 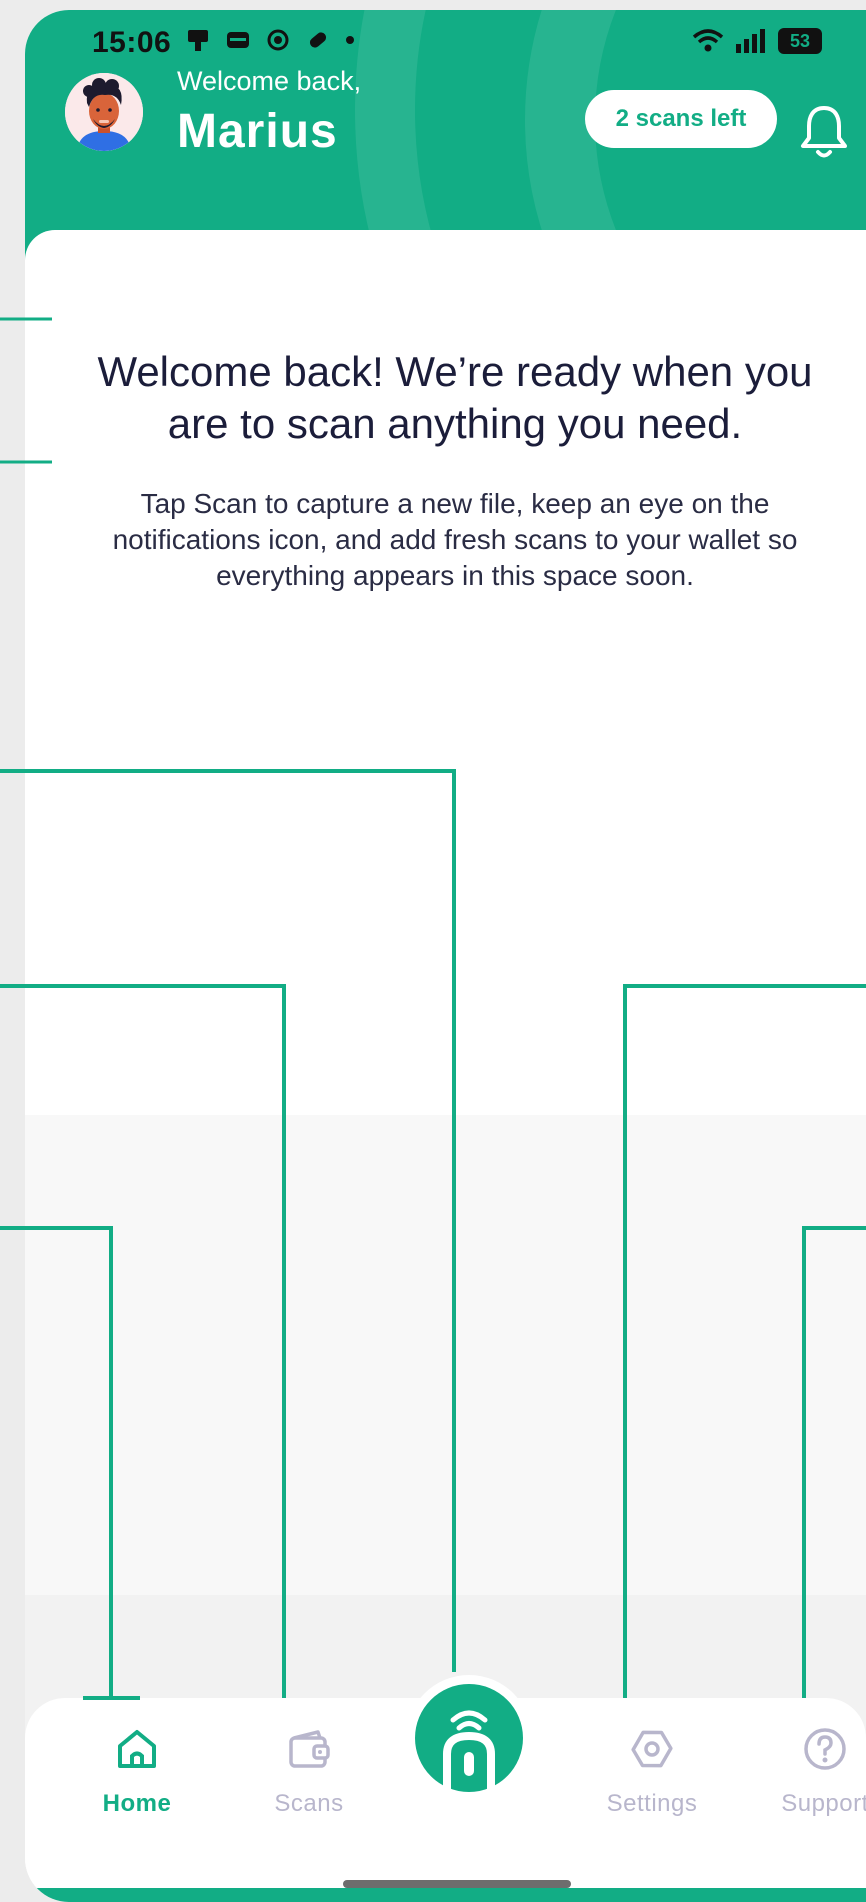 What do you see at coordinates (744, 1341) in the screenshot?
I see `guide-line-settings` at bounding box center [744, 1341].